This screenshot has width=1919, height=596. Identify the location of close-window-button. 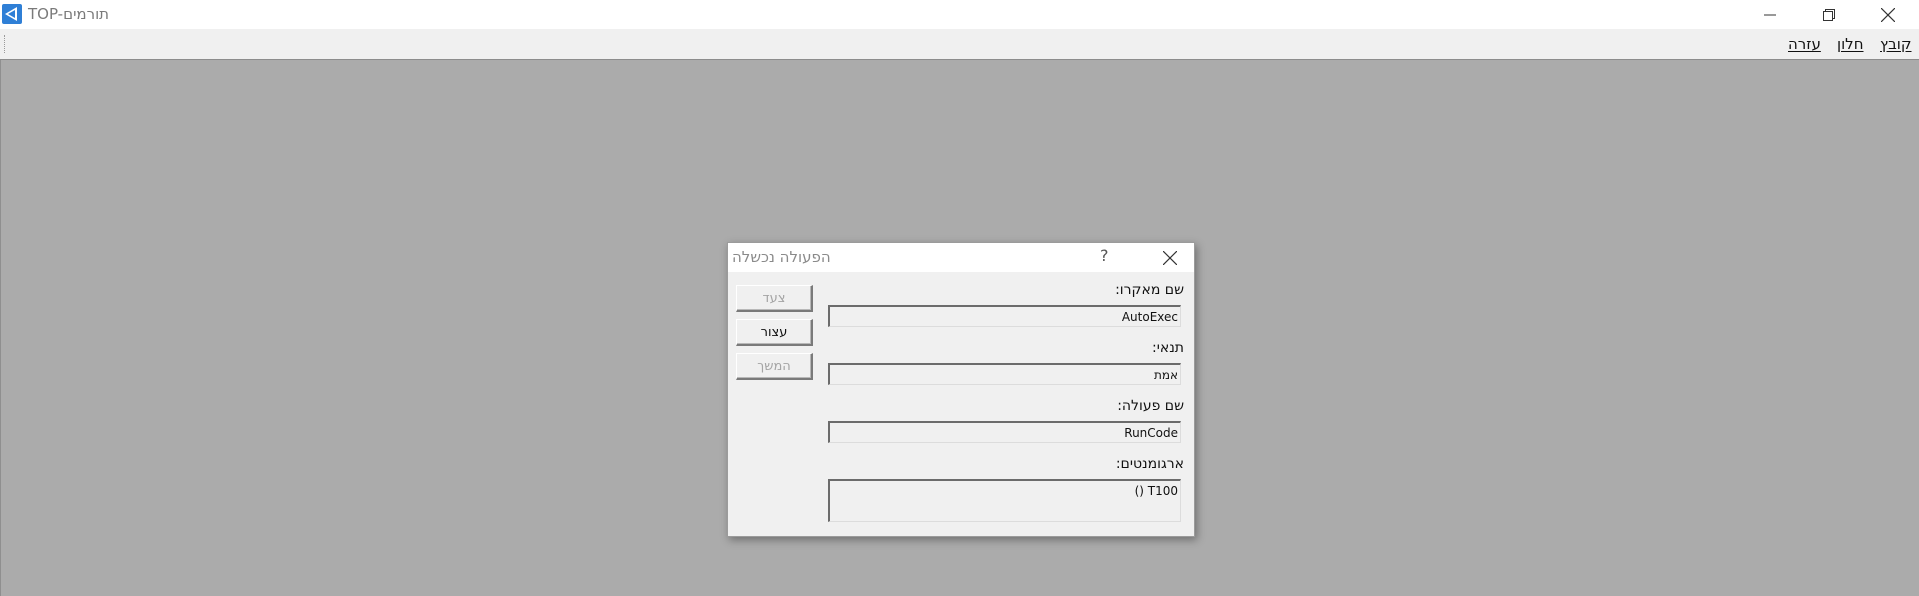
(1888, 14).